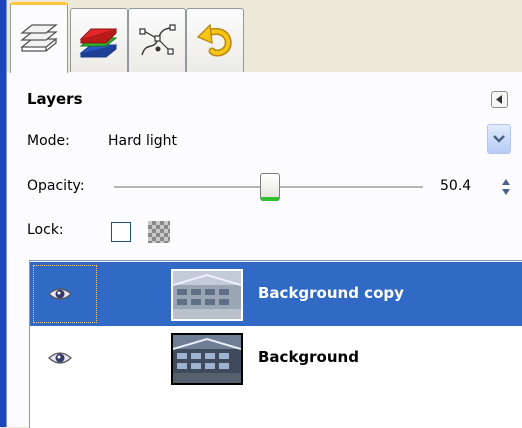 This screenshot has width=522, height=428. What do you see at coordinates (506, 187) in the screenshot?
I see `opacity-spinner` at bounding box center [506, 187].